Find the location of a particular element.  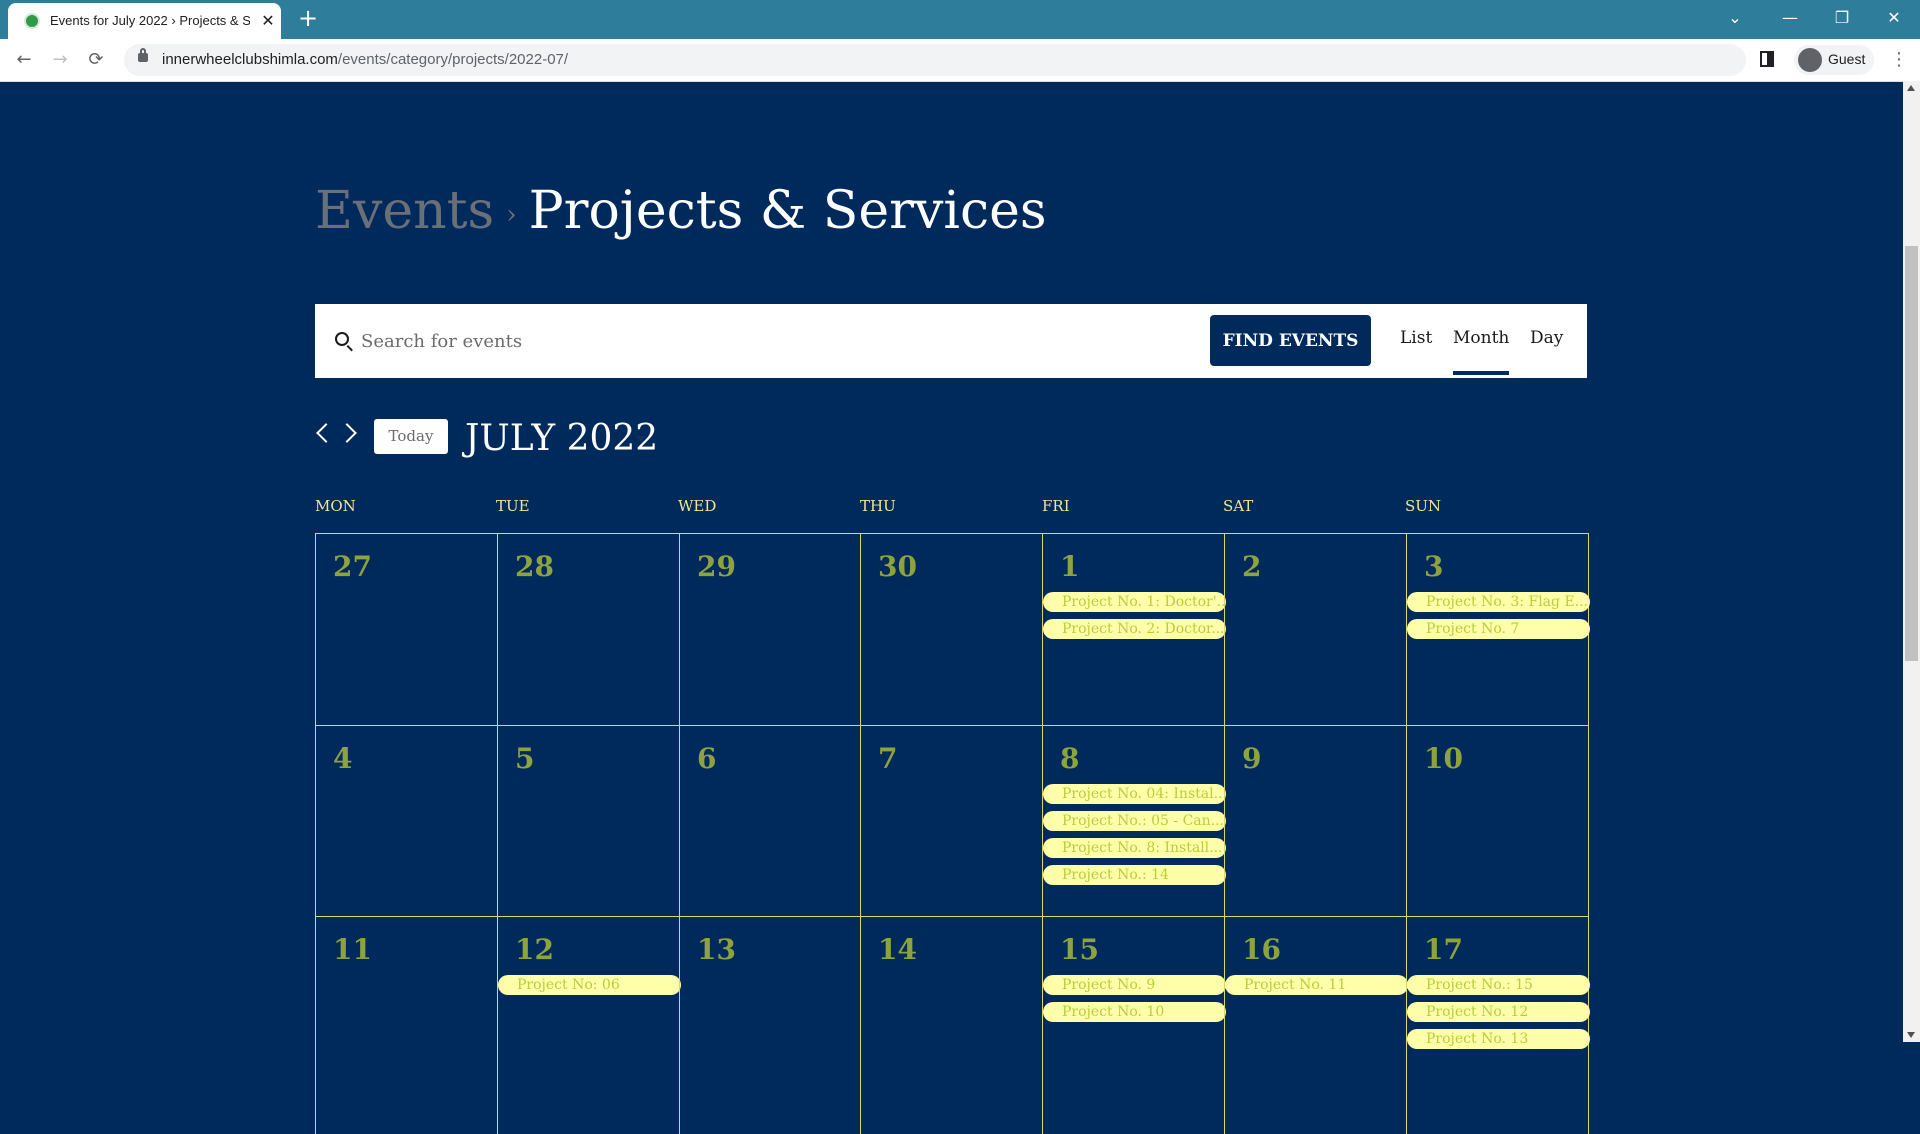

search-icon is located at coordinates (342, 339).